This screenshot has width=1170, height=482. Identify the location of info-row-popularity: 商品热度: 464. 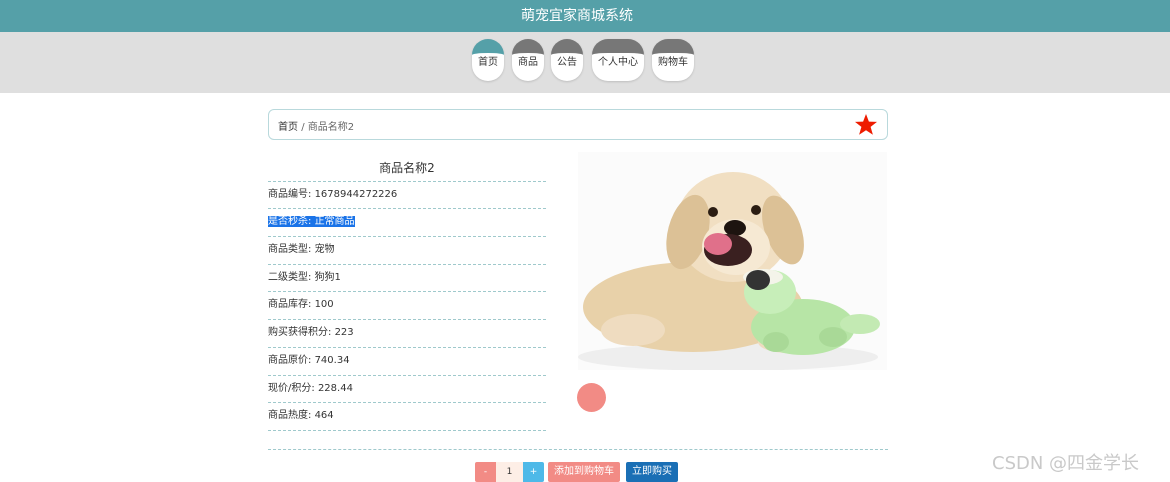
(407, 415).